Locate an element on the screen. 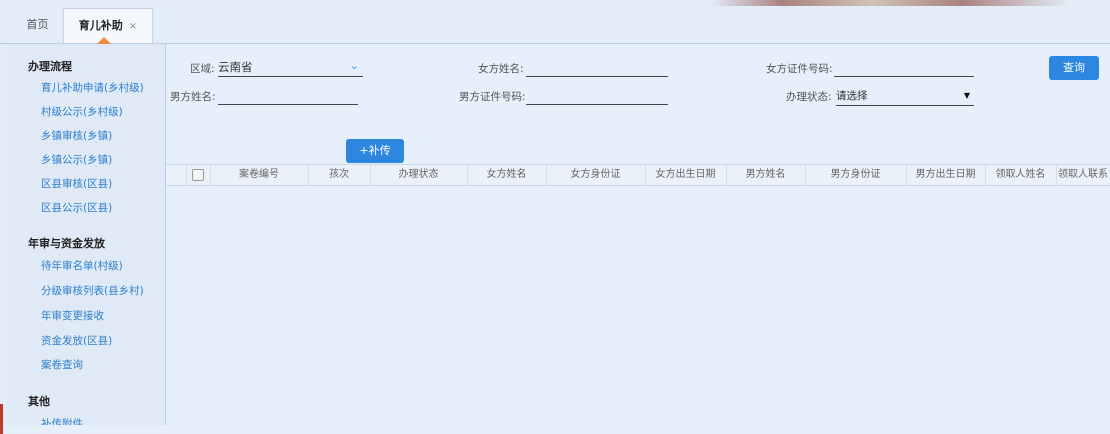  tab-bar: 首页 育儿补助 × is located at coordinates (555, 22).